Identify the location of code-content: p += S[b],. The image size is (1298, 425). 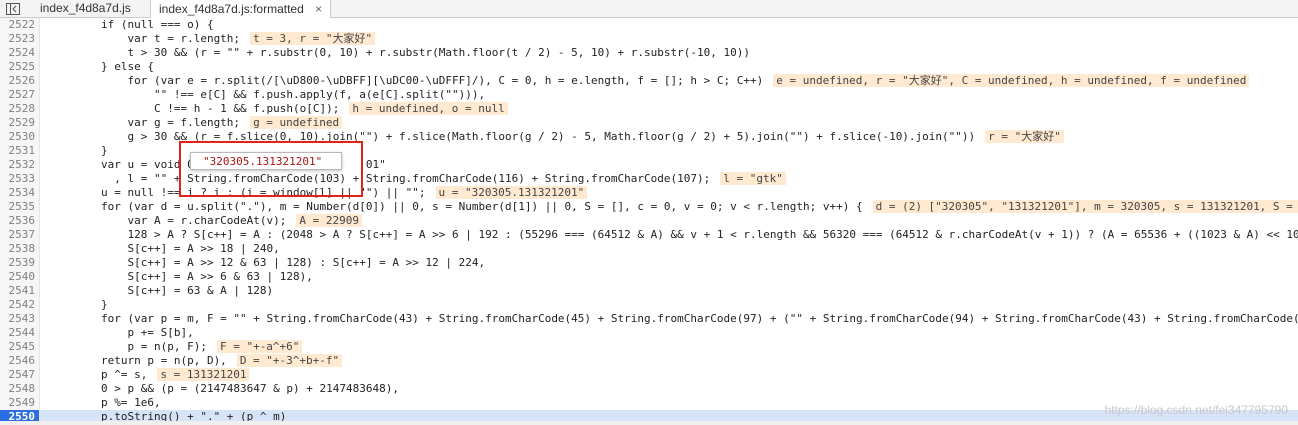
(121, 332).